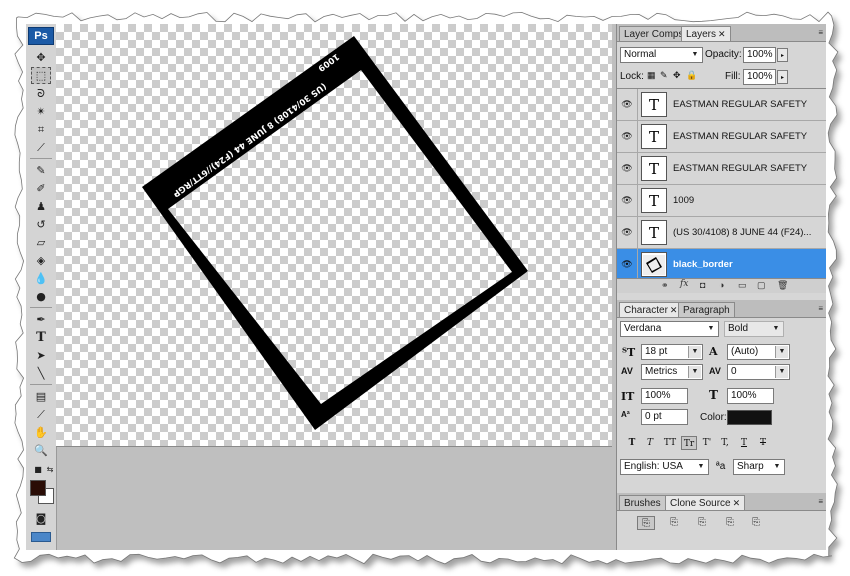  I want to click on vertical-scale-input: 100%, so click(664, 396).